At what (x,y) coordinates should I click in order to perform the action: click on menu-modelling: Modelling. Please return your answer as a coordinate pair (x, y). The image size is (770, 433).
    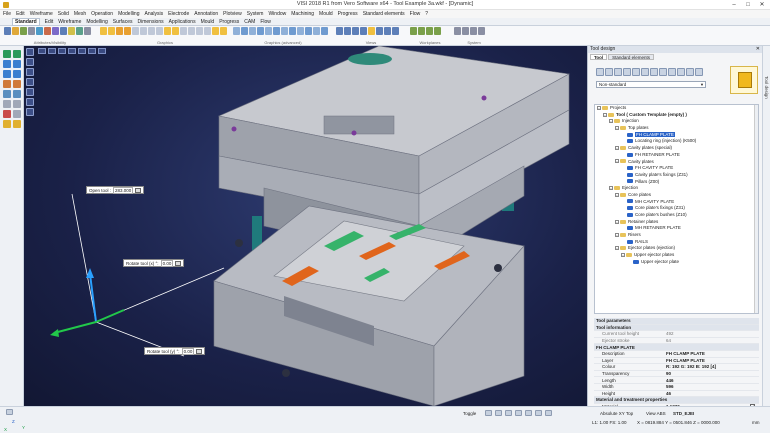
    Looking at the image, I should click on (128, 14).